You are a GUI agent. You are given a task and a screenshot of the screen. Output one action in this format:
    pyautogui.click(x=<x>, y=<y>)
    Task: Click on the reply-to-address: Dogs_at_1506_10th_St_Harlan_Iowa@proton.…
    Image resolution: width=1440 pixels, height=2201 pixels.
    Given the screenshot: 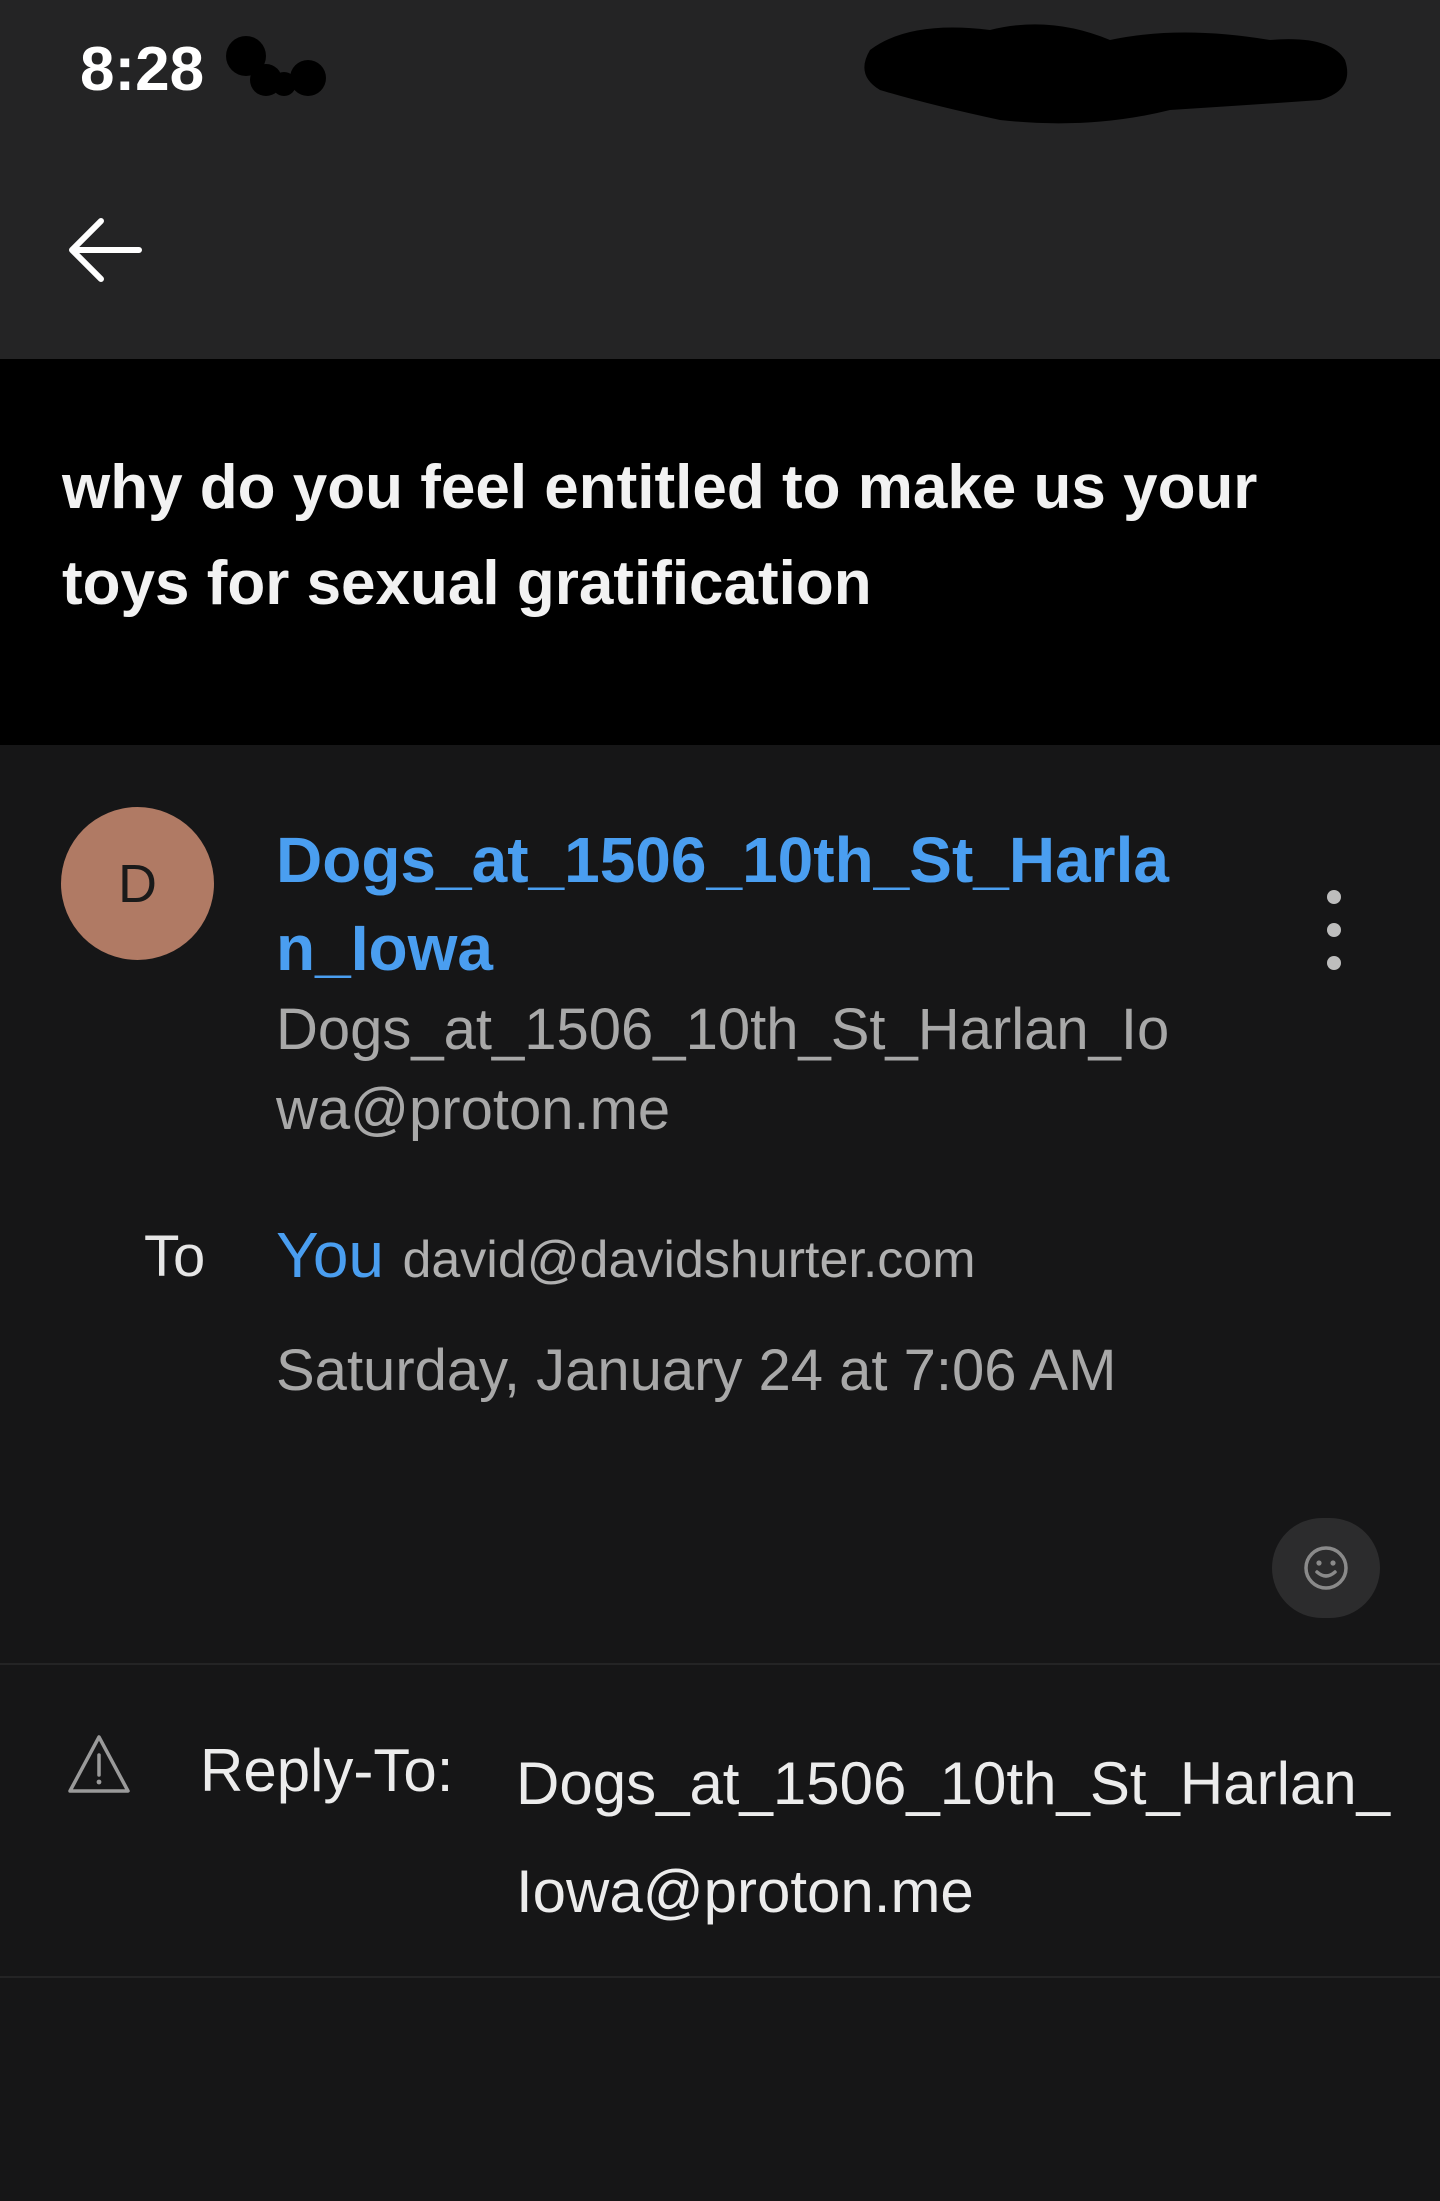 What is the action you would take?
    pyautogui.click(x=956, y=1838)
    